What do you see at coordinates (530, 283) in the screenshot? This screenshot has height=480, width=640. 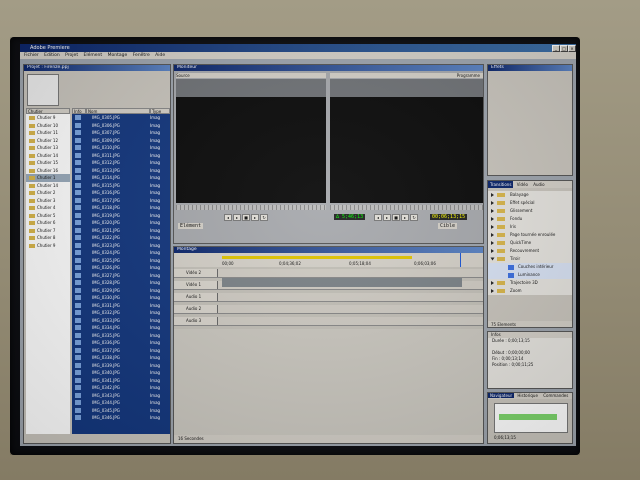 I see `transition-folder: Trajectoire 3D` at bounding box center [530, 283].